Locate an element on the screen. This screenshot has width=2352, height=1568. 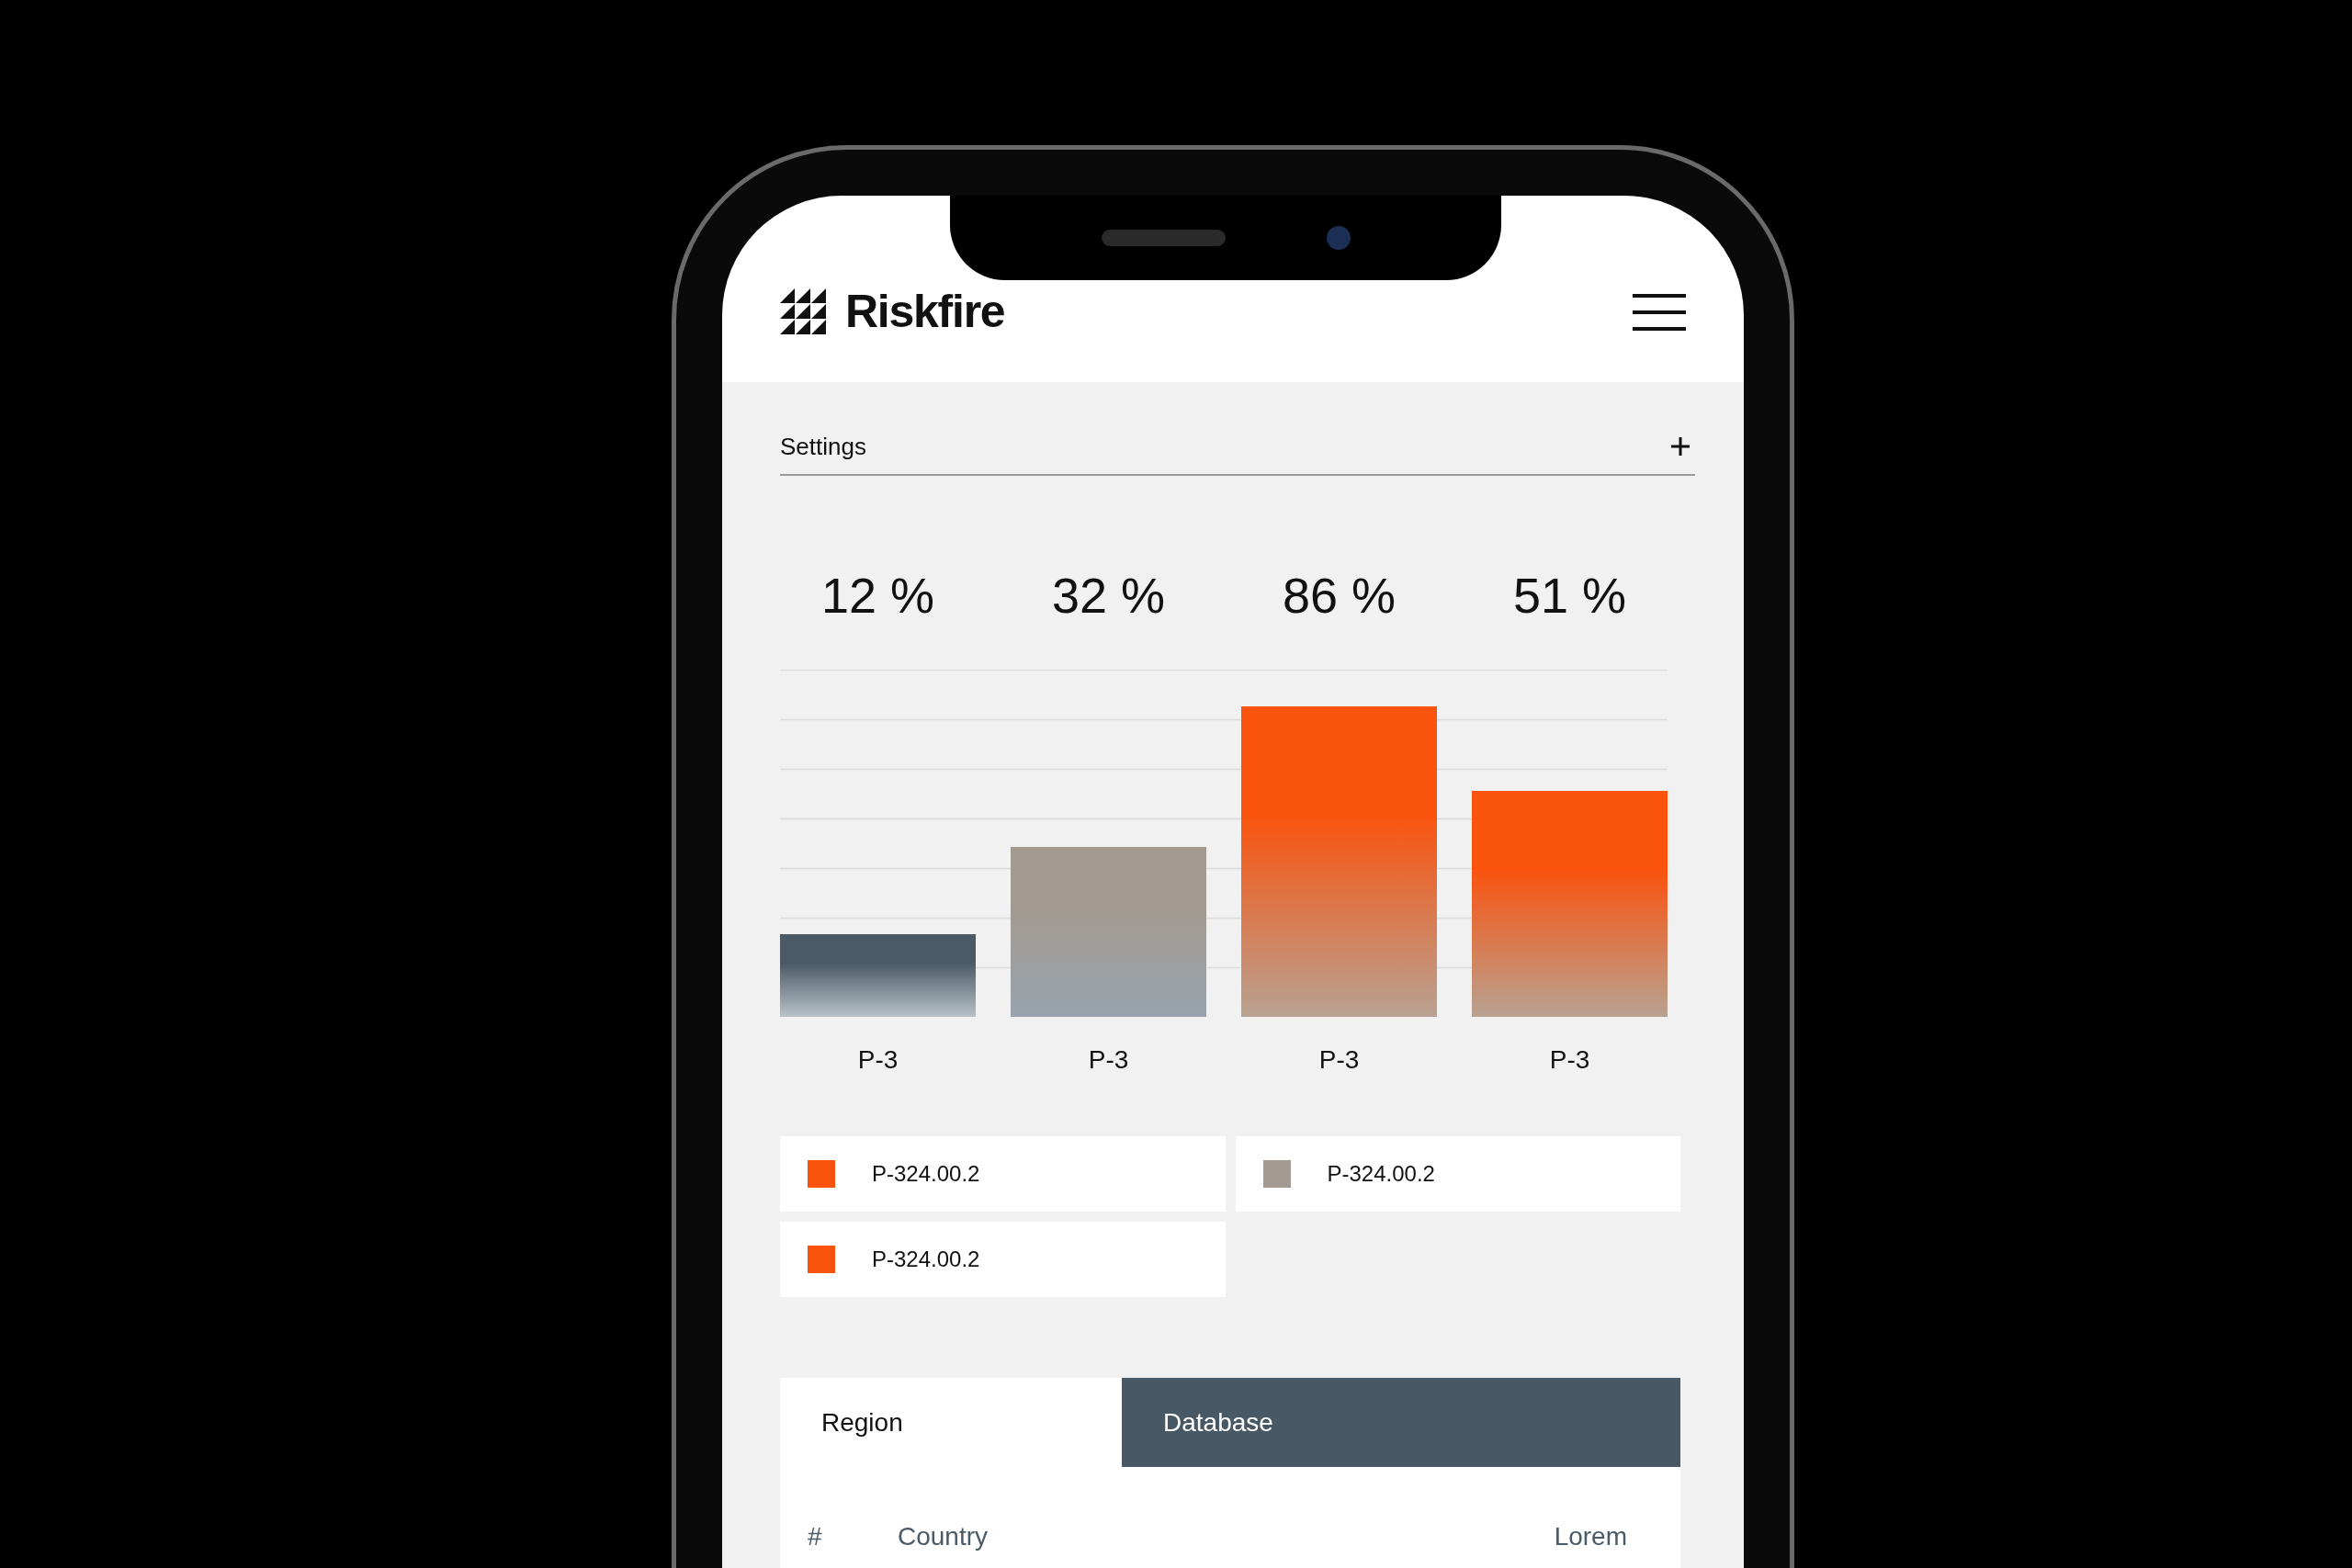
tab: Database is located at coordinates (1401, 1423).